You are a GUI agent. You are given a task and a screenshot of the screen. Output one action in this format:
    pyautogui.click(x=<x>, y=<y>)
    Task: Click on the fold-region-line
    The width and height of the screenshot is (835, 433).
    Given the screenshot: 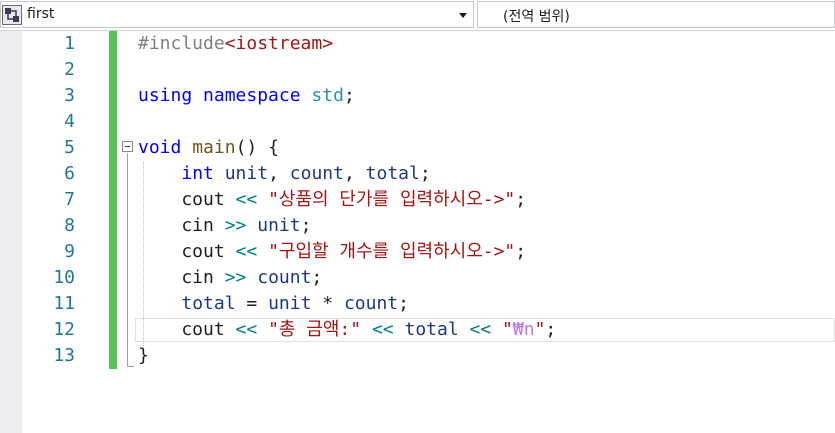 What is the action you would take?
    pyautogui.click(x=127, y=260)
    